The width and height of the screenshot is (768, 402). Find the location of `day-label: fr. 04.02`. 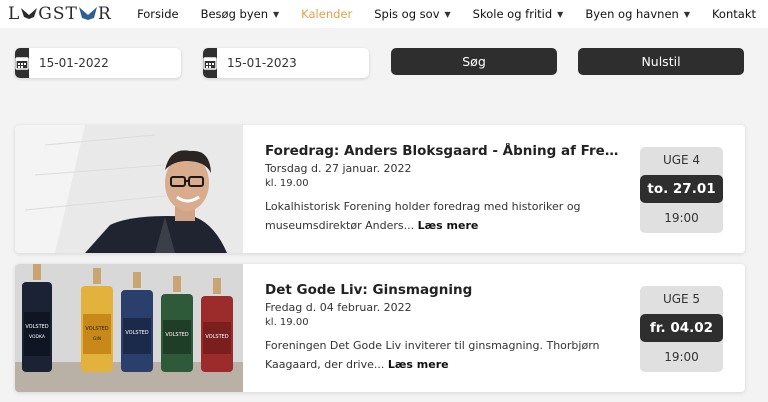

day-label: fr. 04.02 is located at coordinates (681, 328).